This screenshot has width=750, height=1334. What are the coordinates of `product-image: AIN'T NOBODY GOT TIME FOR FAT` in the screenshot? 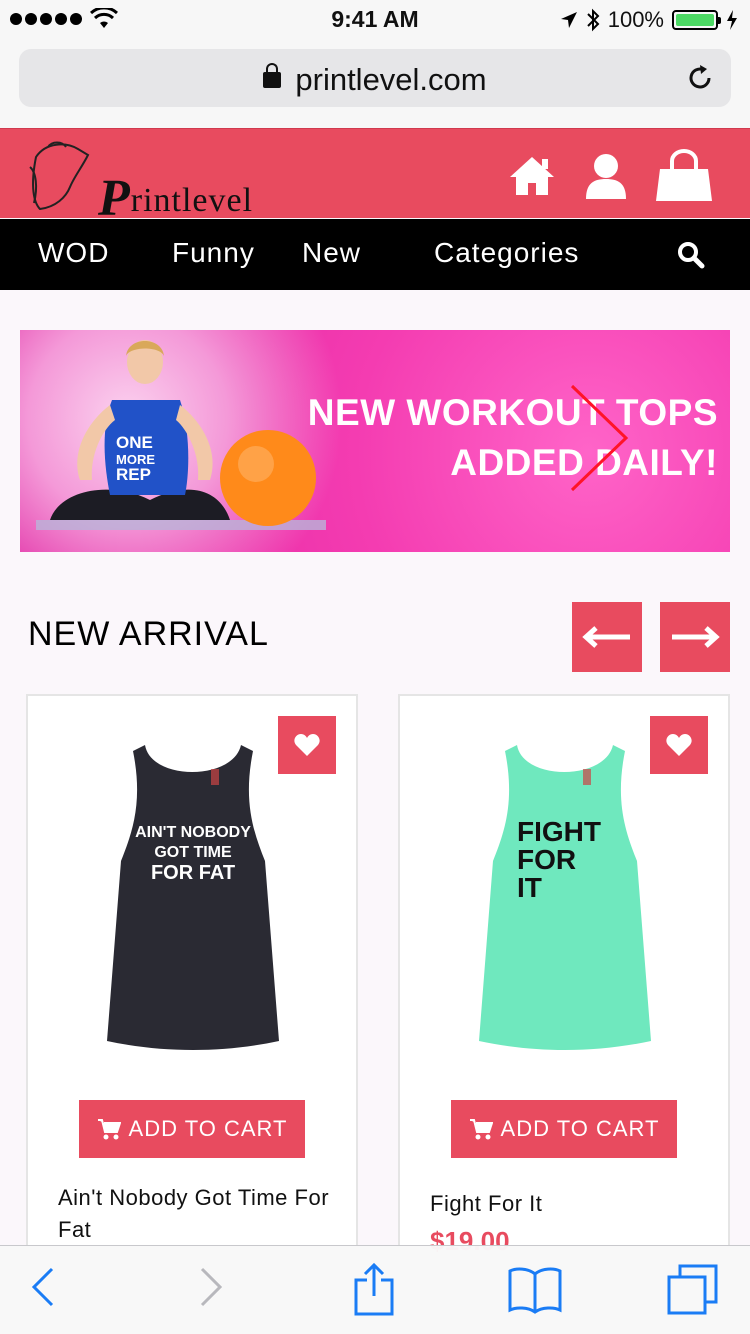 It's located at (193, 901).